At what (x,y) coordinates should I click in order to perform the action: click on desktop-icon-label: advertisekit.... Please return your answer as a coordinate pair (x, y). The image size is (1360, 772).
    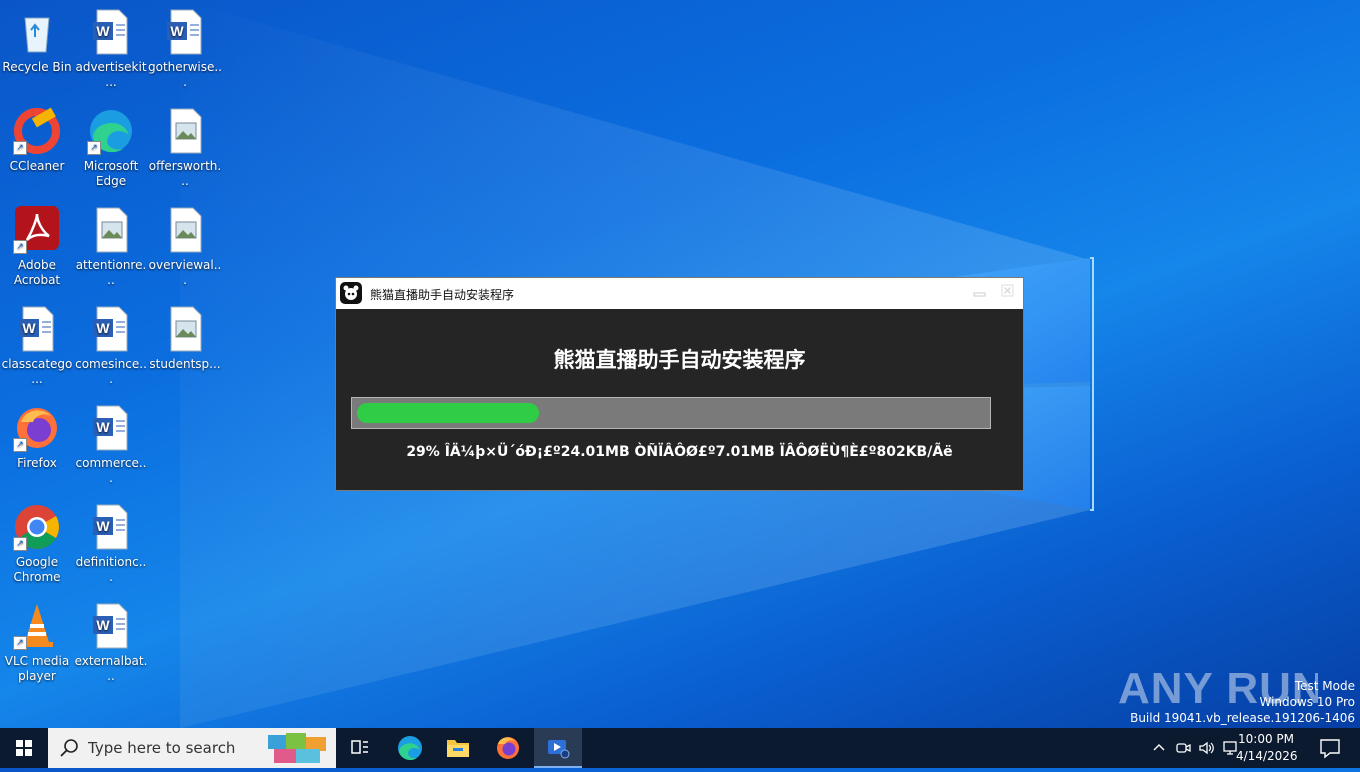
    Looking at the image, I should click on (111, 74).